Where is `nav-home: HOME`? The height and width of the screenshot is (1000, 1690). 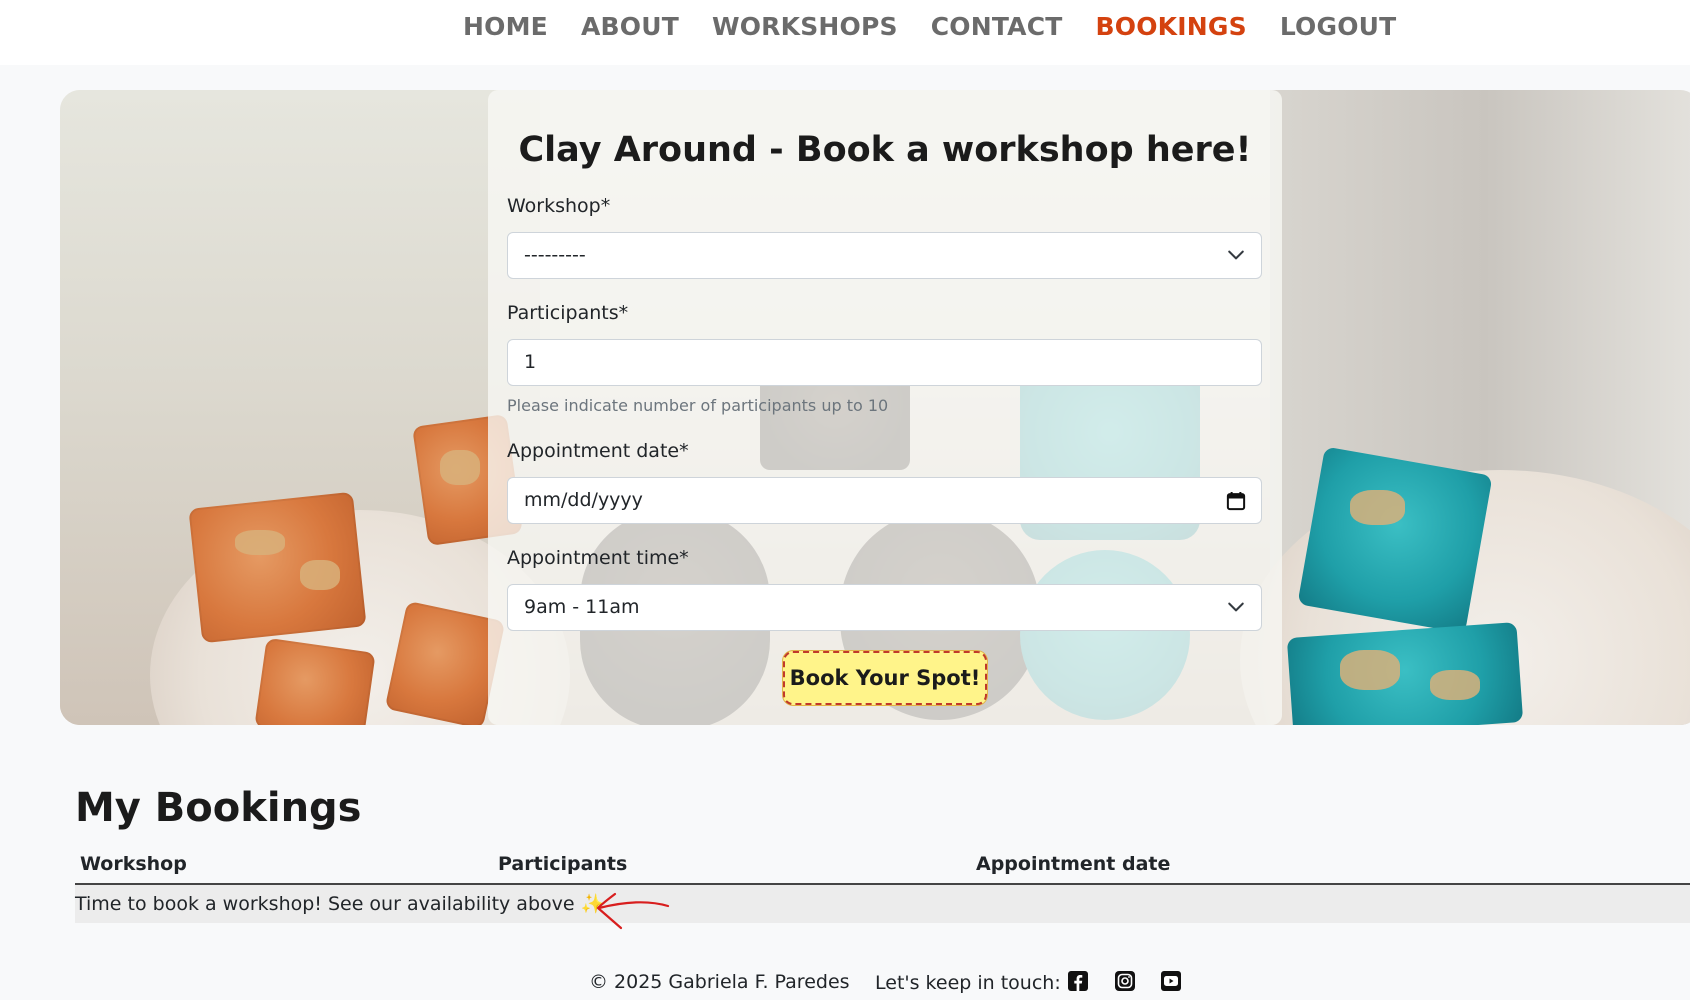 nav-home: HOME is located at coordinates (505, 26).